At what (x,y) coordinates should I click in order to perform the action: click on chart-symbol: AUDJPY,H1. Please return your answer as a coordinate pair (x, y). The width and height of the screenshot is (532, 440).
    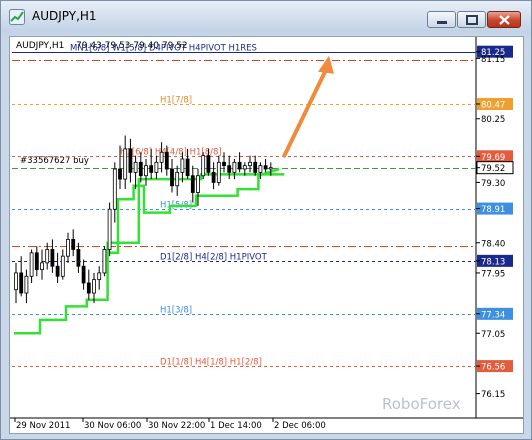
    Looking at the image, I should click on (40, 46).